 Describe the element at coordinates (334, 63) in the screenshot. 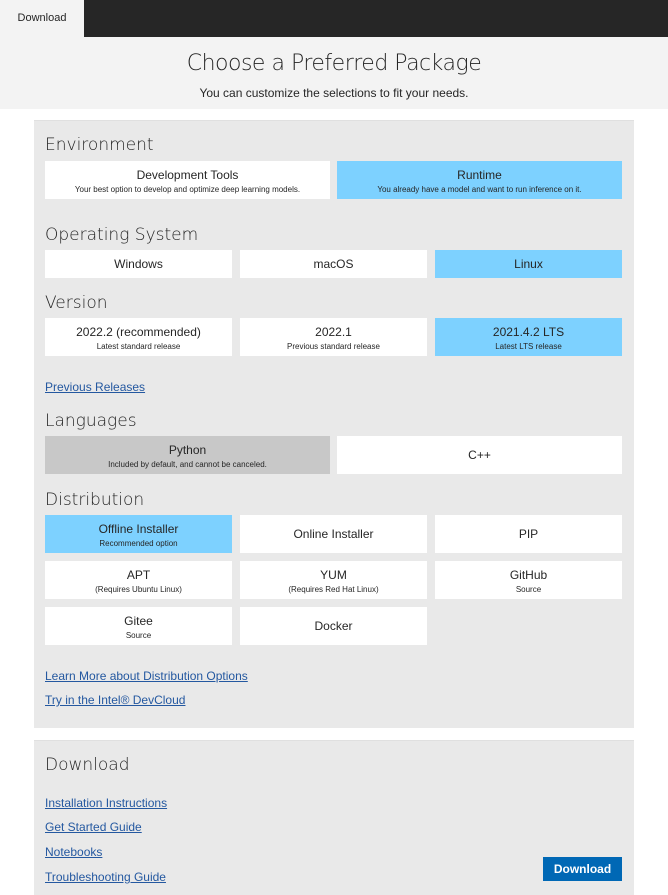

I see `page-title: Choose a Preferred Package` at that location.